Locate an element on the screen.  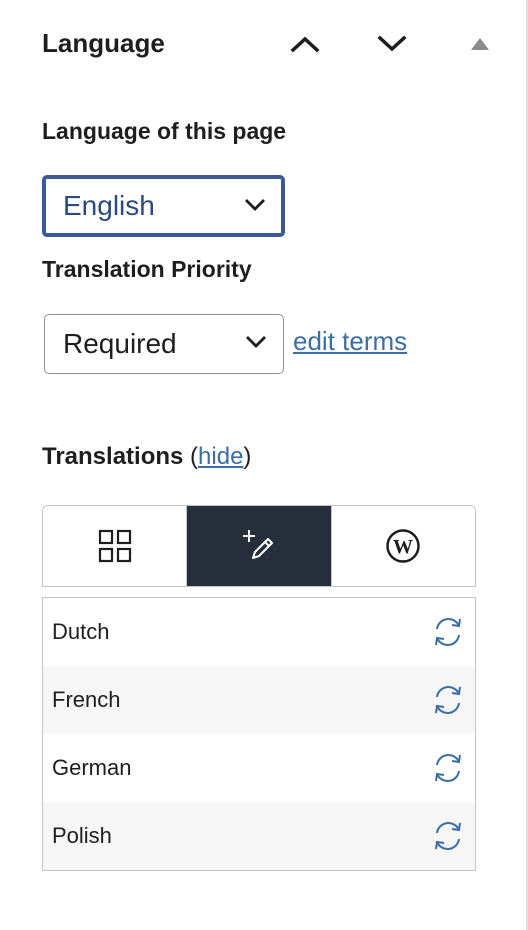
triangle-up-icon is located at coordinates (480, 44).